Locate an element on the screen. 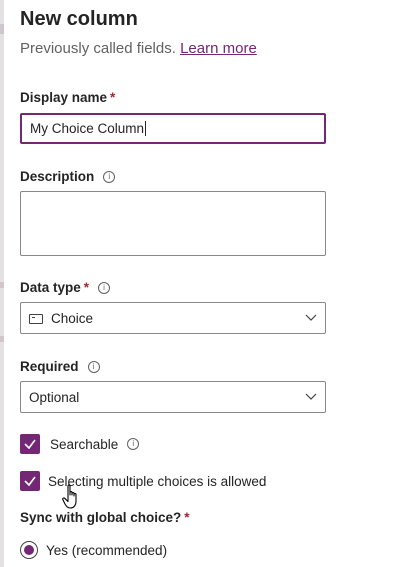  description-textarea is located at coordinates (173, 223).